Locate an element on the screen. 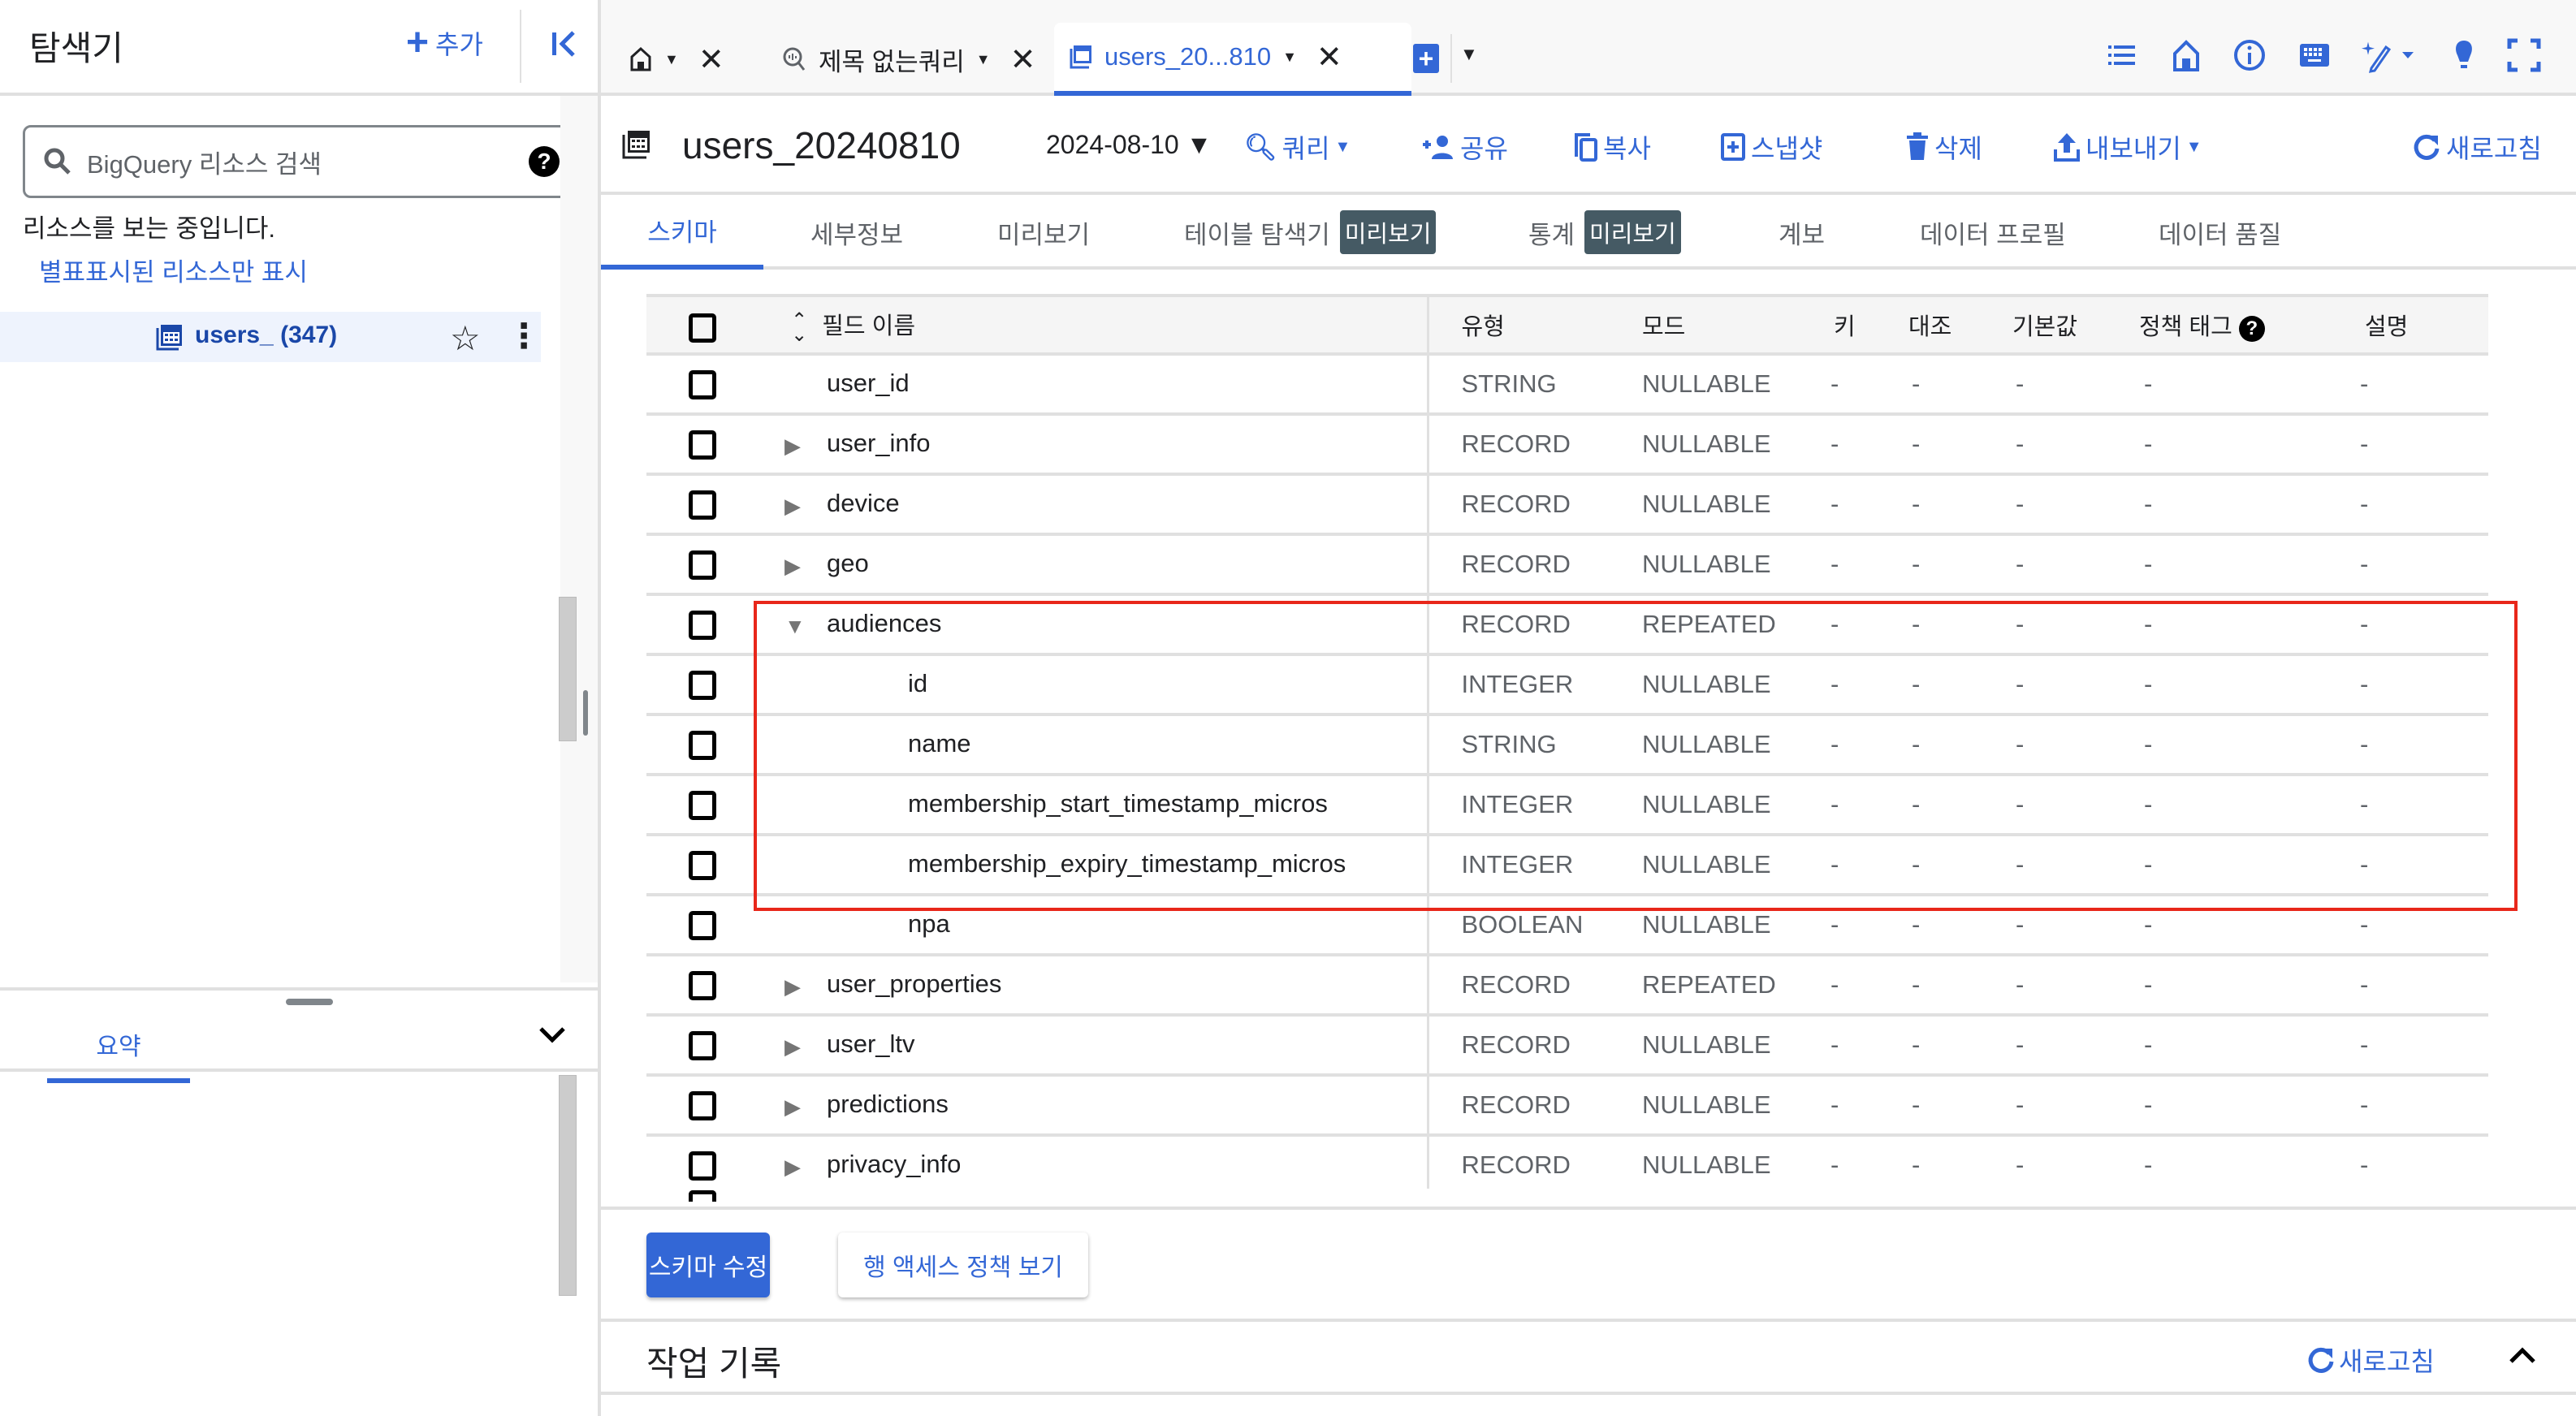 The width and height of the screenshot is (2576, 1416). more-options-icon: ⋮ is located at coordinates (524, 336).